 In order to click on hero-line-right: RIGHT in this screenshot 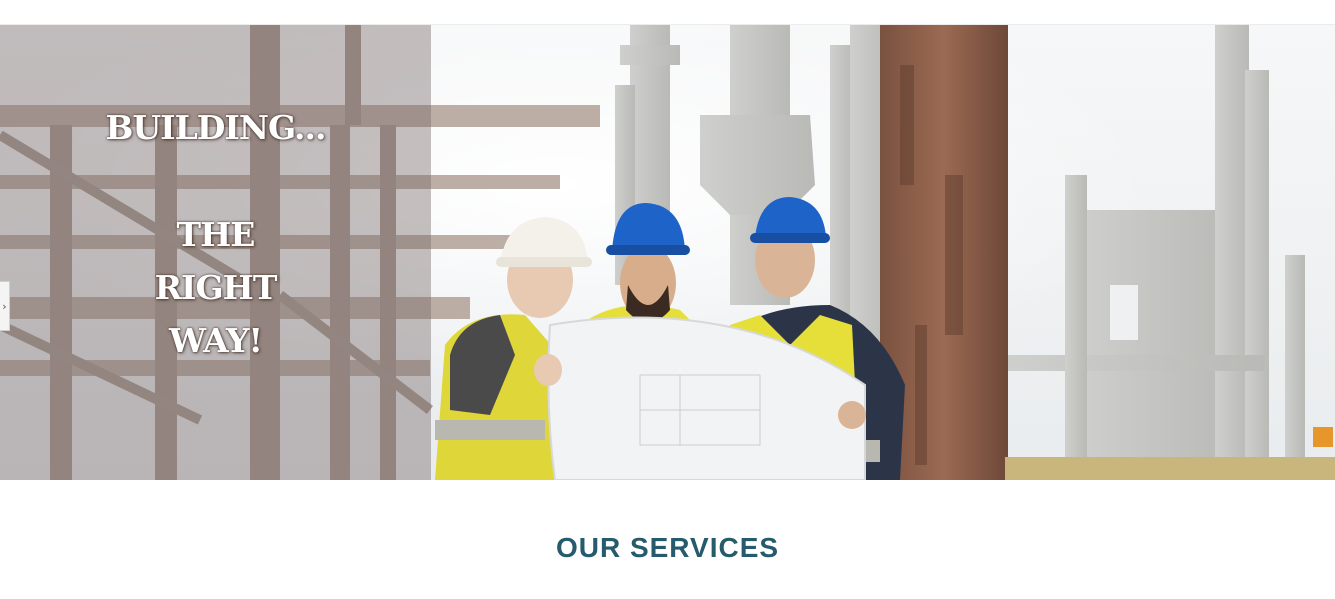, I will do `click(216, 287)`.